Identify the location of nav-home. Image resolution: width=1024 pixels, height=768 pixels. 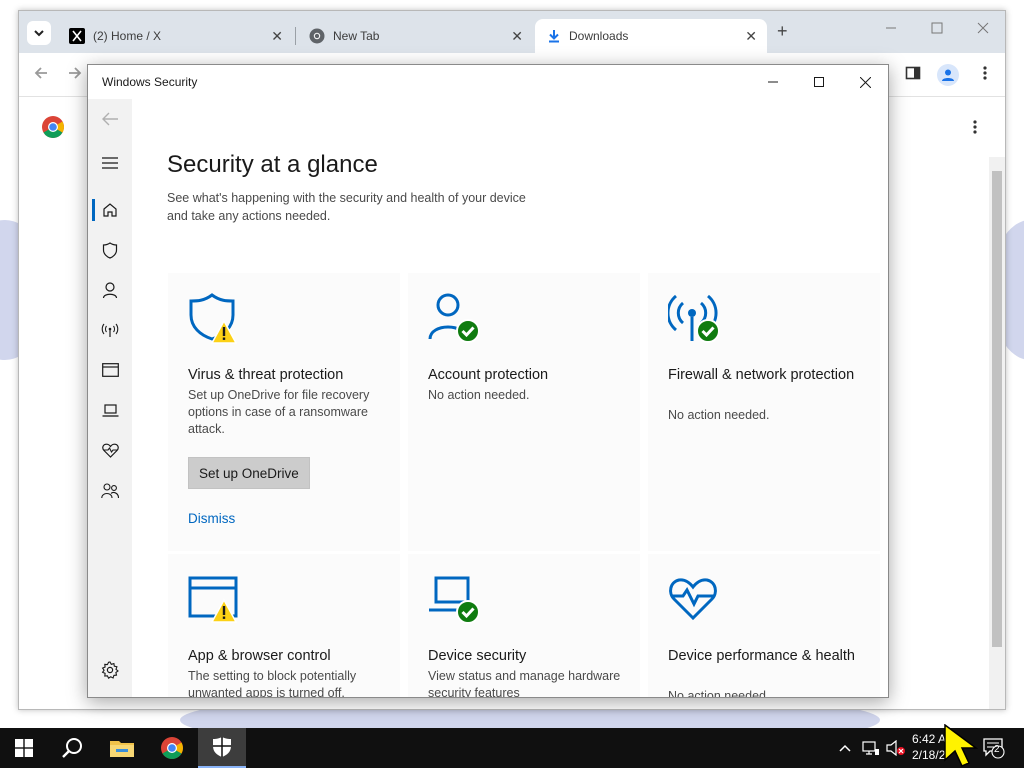
(110, 210).